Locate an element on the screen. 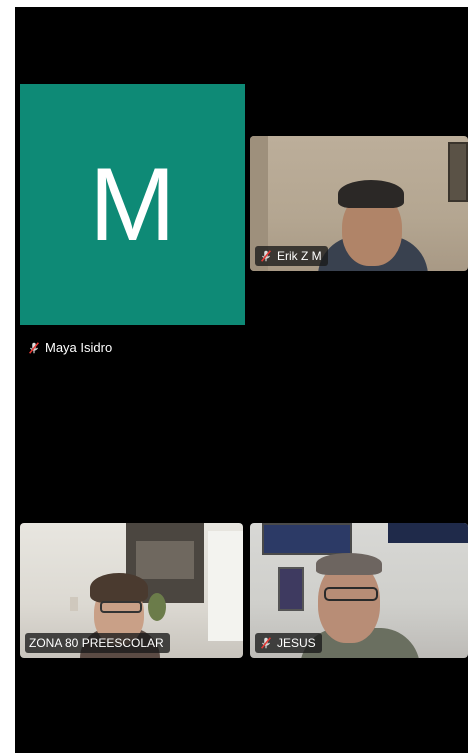 The height and width of the screenshot is (753, 468). cabinet-shelf is located at coordinates (165, 560).